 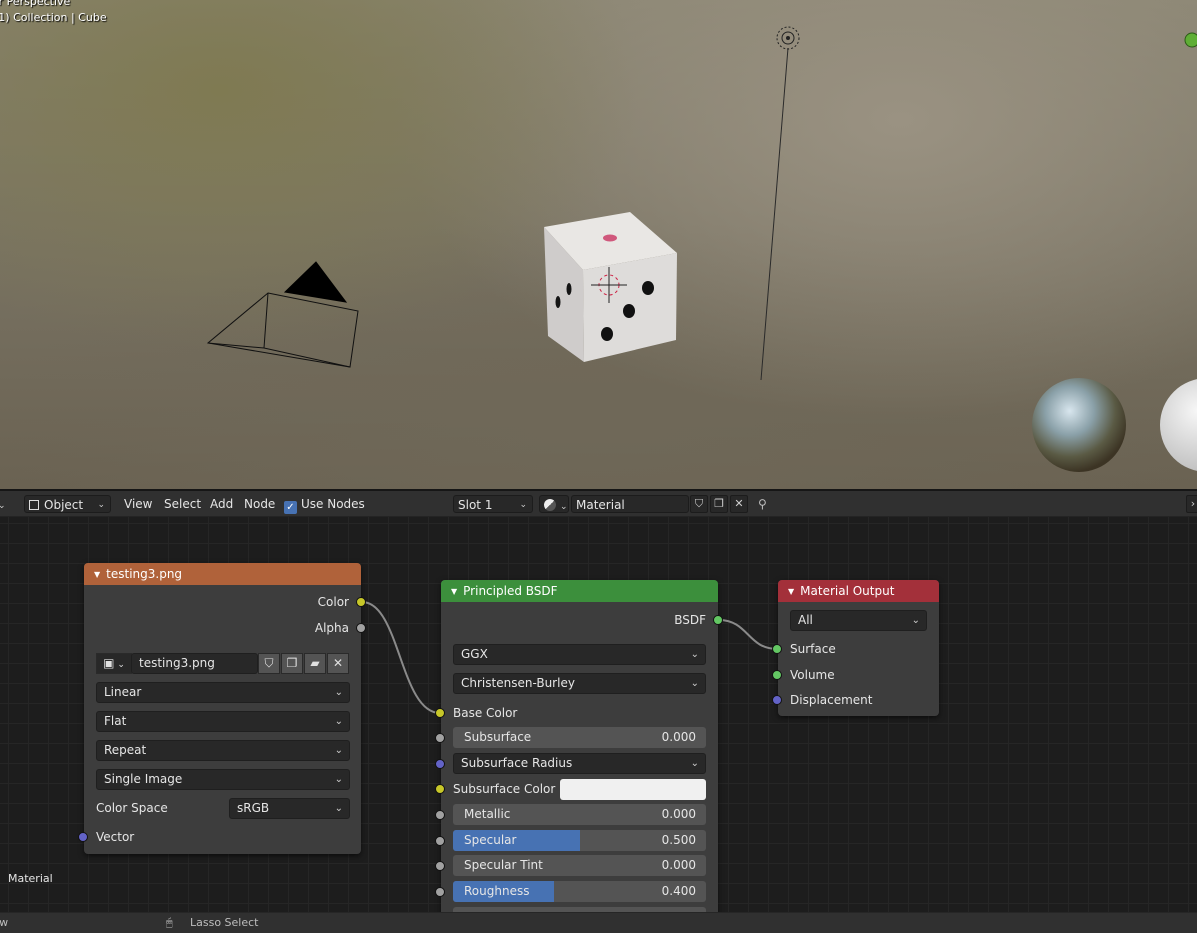 What do you see at coordinates (138, 504) in the screenshot?
I see `menu-view: View` at bounding box center [138, 504].